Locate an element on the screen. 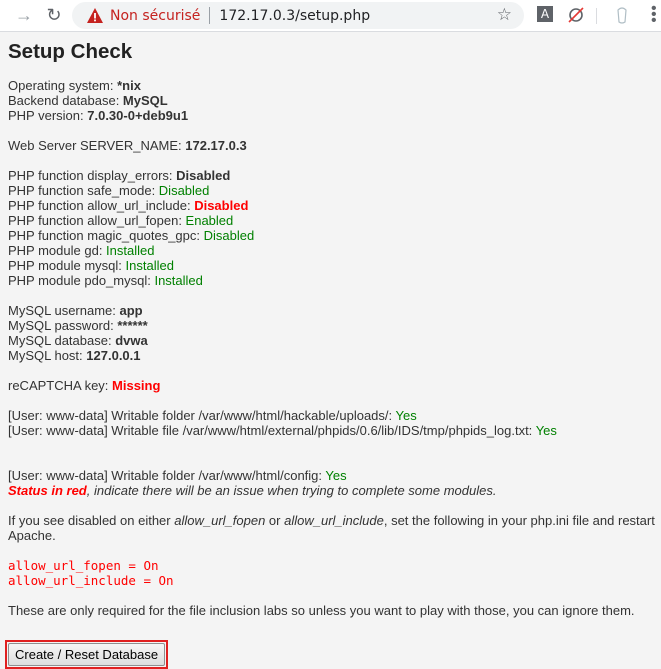 The height and width of the screenshot is (669, 661). code-line: allow_url_include = On is located at coordinates (91, 580).